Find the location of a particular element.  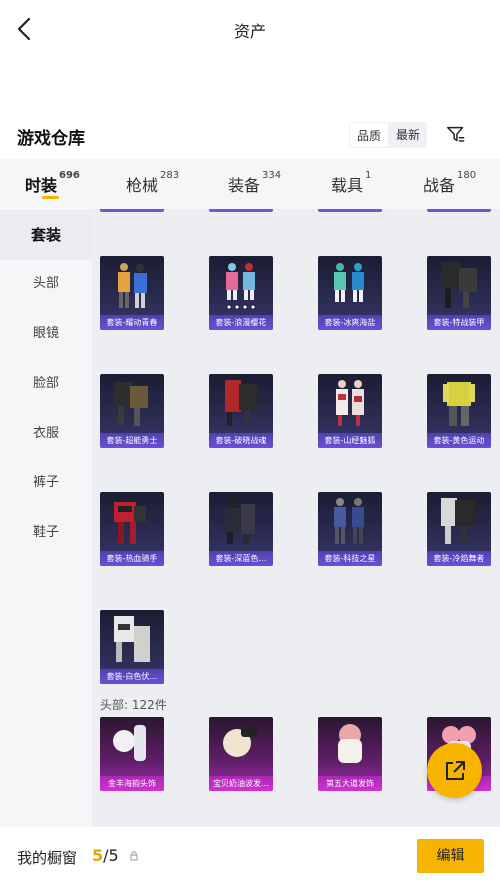

item-card: 套装-黄色运动 is located at coordinates (459, 411).